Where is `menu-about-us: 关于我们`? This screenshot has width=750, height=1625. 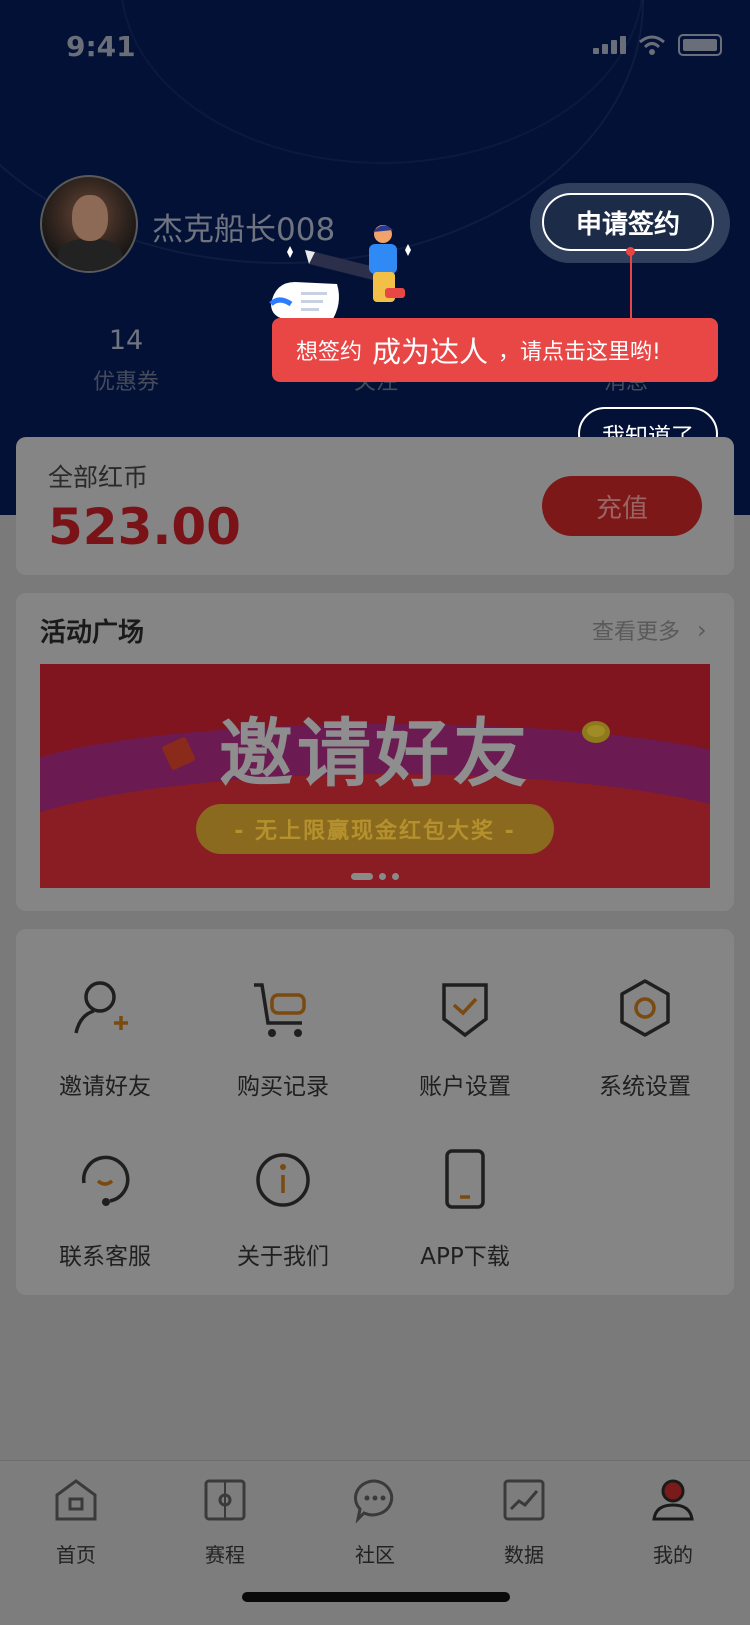
menu-about-us: 关于我们 is located at coordinates (283, 1208).